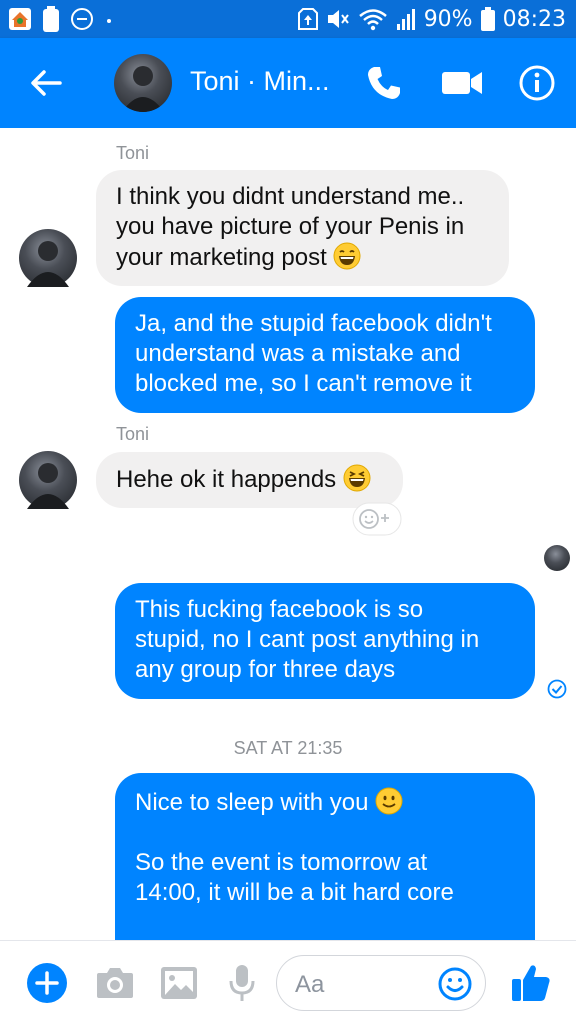  I want to click on message-line: stupid, no I cant post anything in, so click(307, 639).